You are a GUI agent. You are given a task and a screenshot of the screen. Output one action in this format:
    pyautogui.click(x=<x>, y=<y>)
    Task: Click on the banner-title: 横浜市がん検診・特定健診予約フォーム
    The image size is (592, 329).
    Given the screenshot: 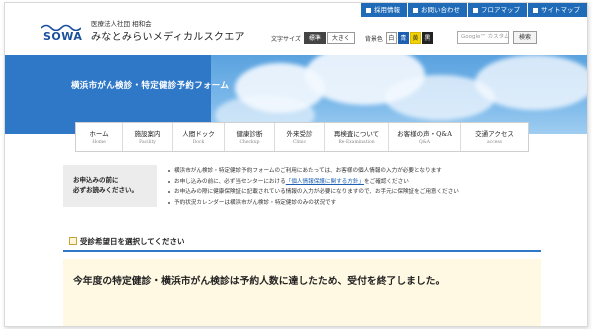 What is the action you would take?
    pyautogui.click(x=150, y=86)
    